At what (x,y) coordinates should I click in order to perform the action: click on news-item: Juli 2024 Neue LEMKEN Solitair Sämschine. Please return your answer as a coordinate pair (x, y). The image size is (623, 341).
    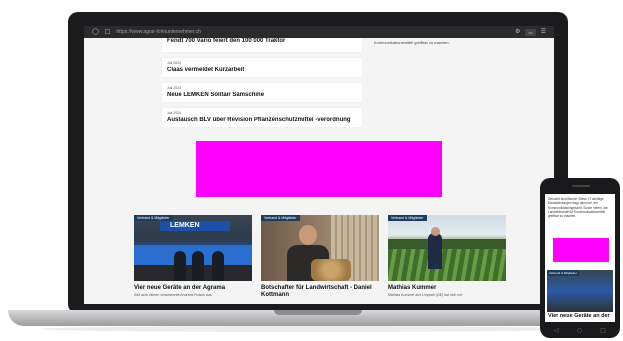
    Looking at the image, I should click on (262, 92).